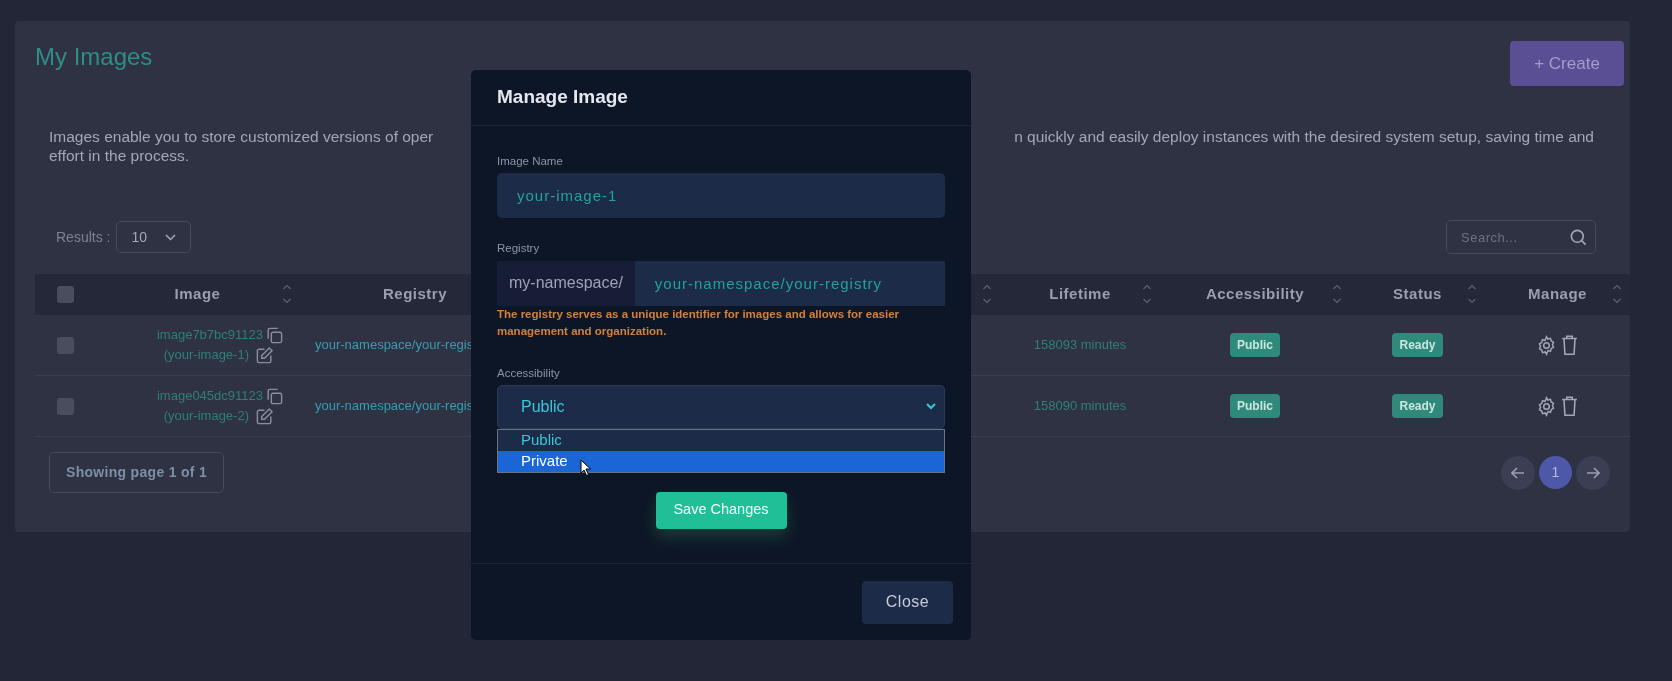  Describe the element at coordinates (1567, 63) in the screenshot. I see `create-button: + Create` at that location.